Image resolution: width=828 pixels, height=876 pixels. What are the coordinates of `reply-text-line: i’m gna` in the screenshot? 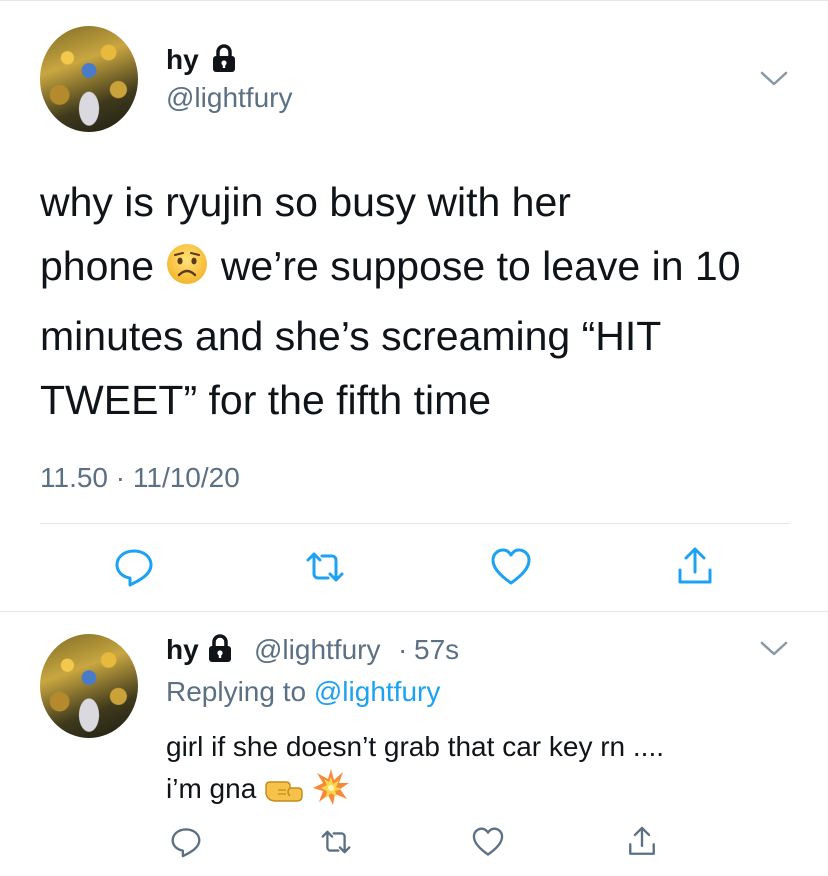 It's located at (476, 793).